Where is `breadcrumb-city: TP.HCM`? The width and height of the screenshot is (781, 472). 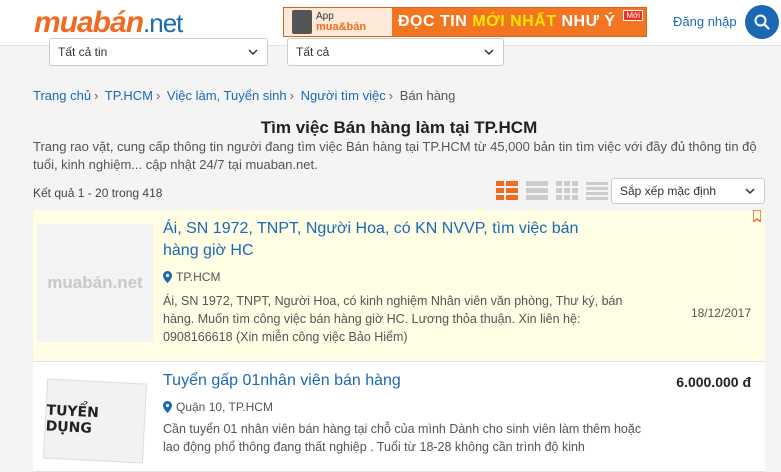 breadcrumb-city: TP.HCM is located at coordinates (129, 95).